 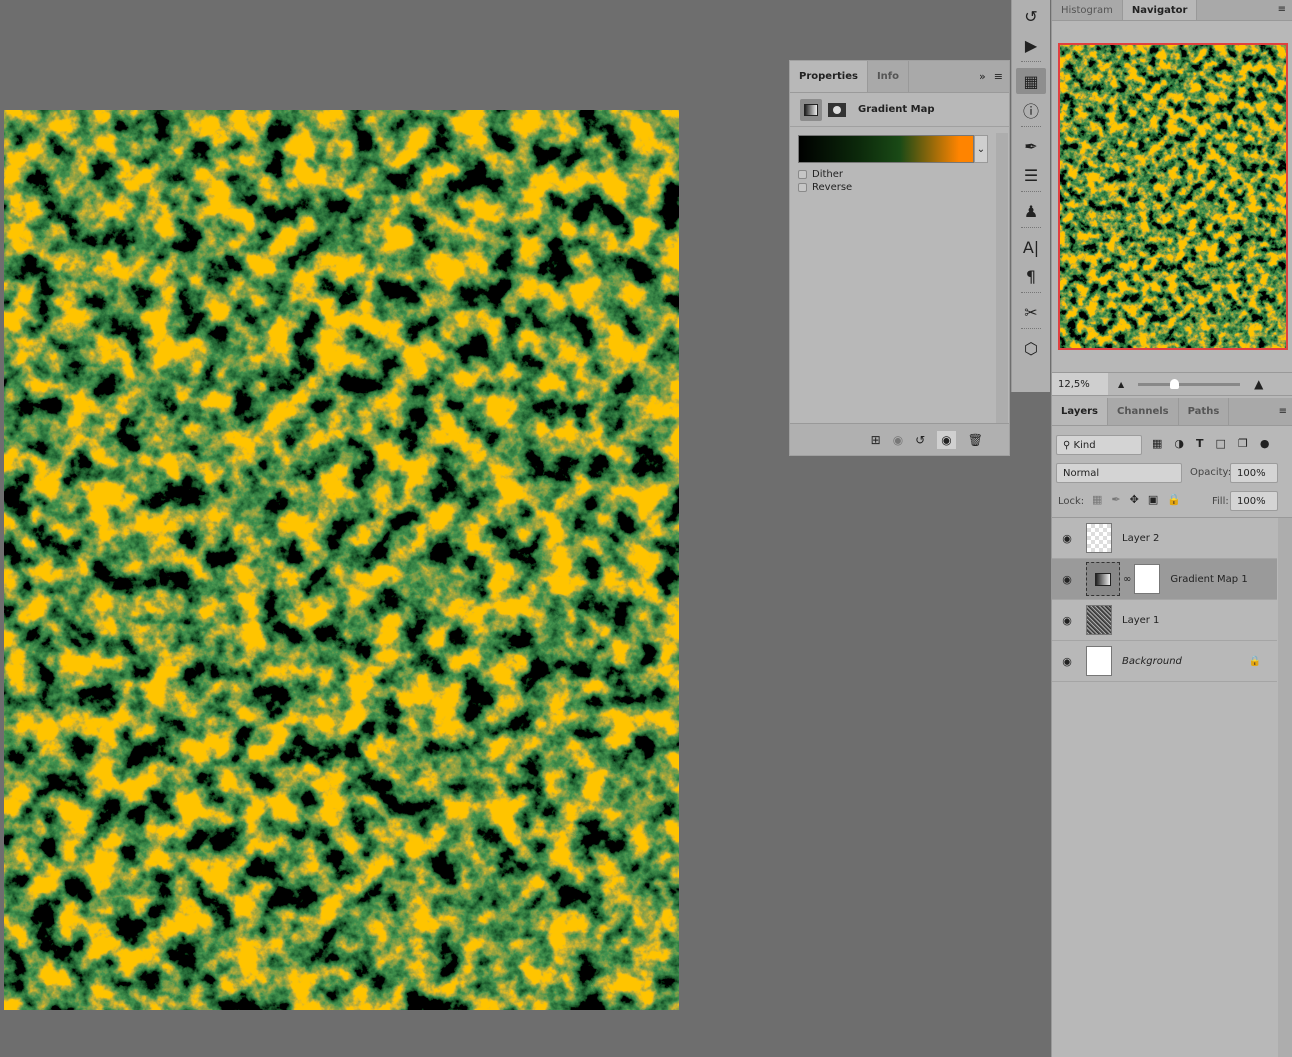 I want to click on fill-label: Fill:, so click(x=1220, y=501).